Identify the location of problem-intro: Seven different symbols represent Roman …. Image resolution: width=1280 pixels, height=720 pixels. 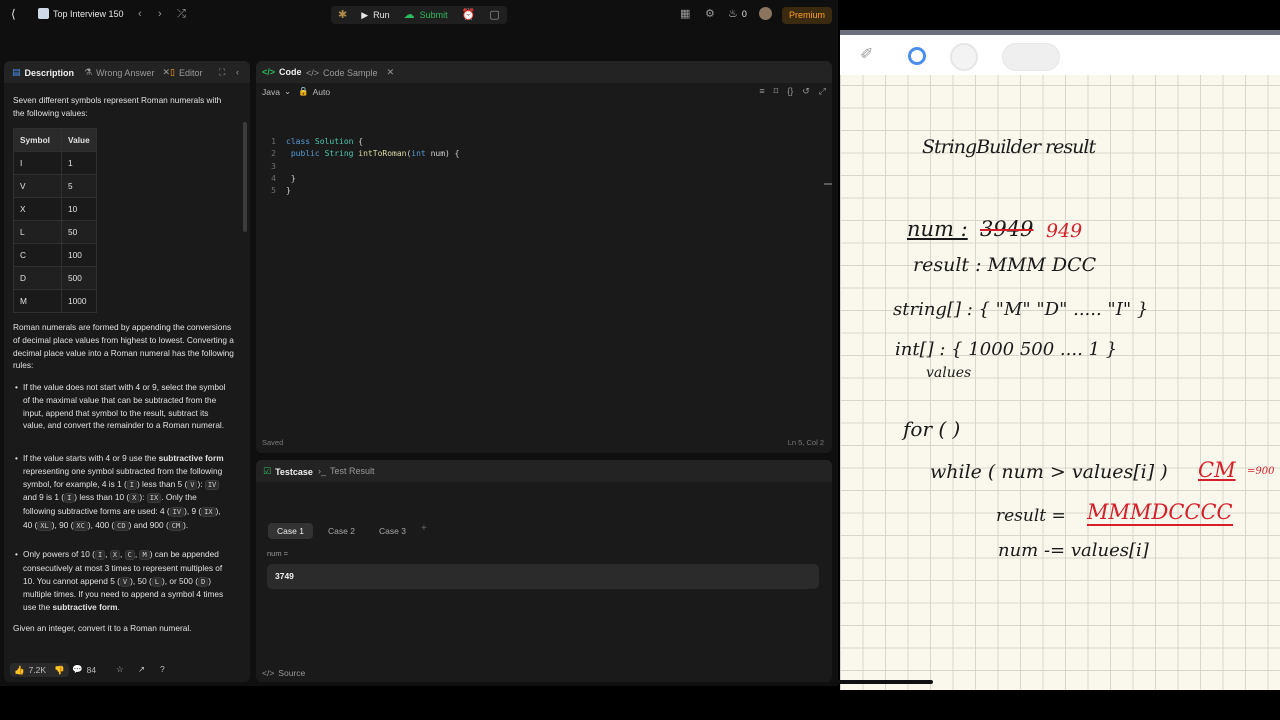
(117, 106).